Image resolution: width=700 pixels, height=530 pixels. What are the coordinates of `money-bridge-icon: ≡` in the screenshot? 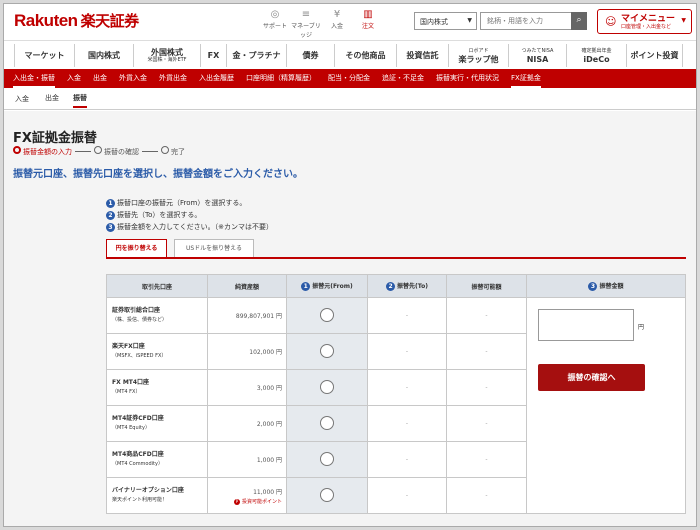 It's located at (306, 14).